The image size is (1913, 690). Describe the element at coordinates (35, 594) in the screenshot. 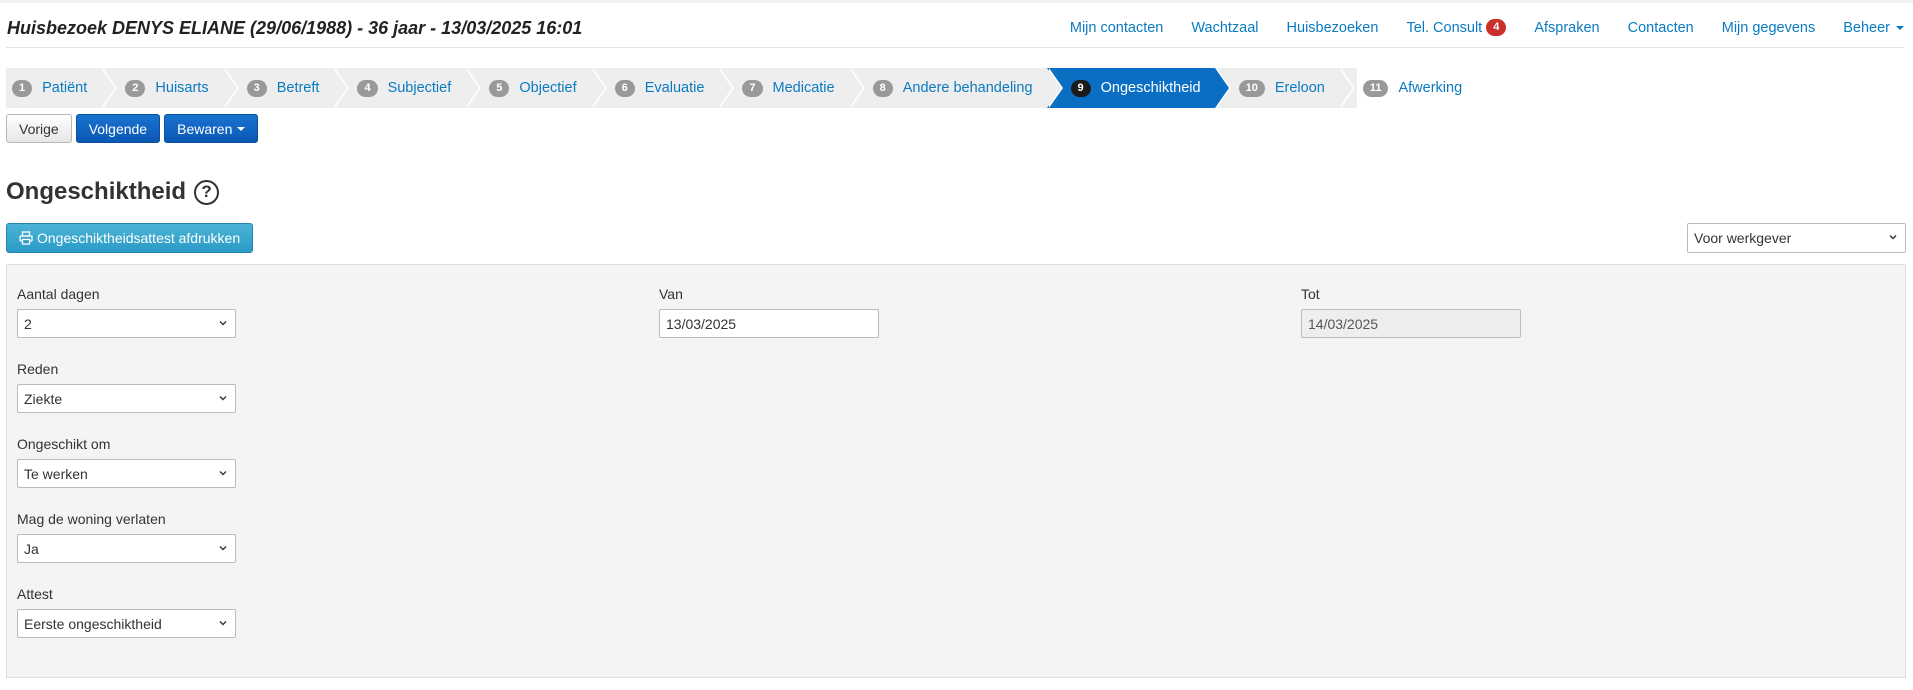

I see `attest-label: Attest` at that location.